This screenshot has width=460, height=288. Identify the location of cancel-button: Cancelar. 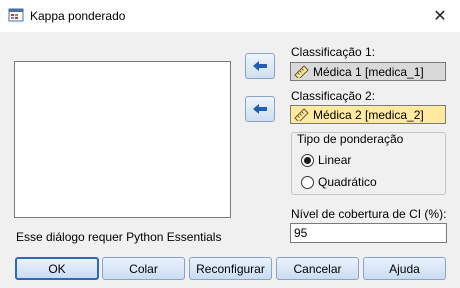
(317, 268).